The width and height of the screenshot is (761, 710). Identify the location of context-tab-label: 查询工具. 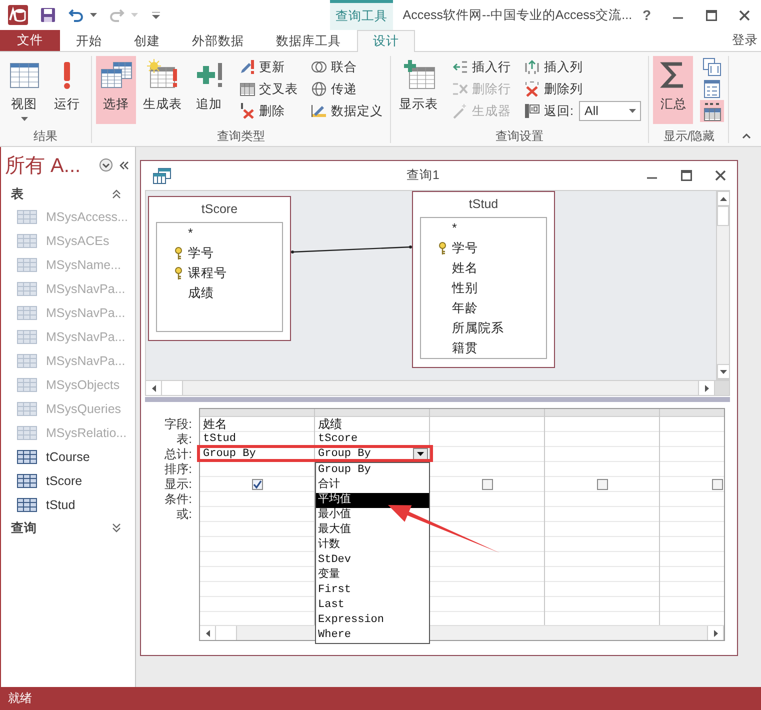
(361, 15).